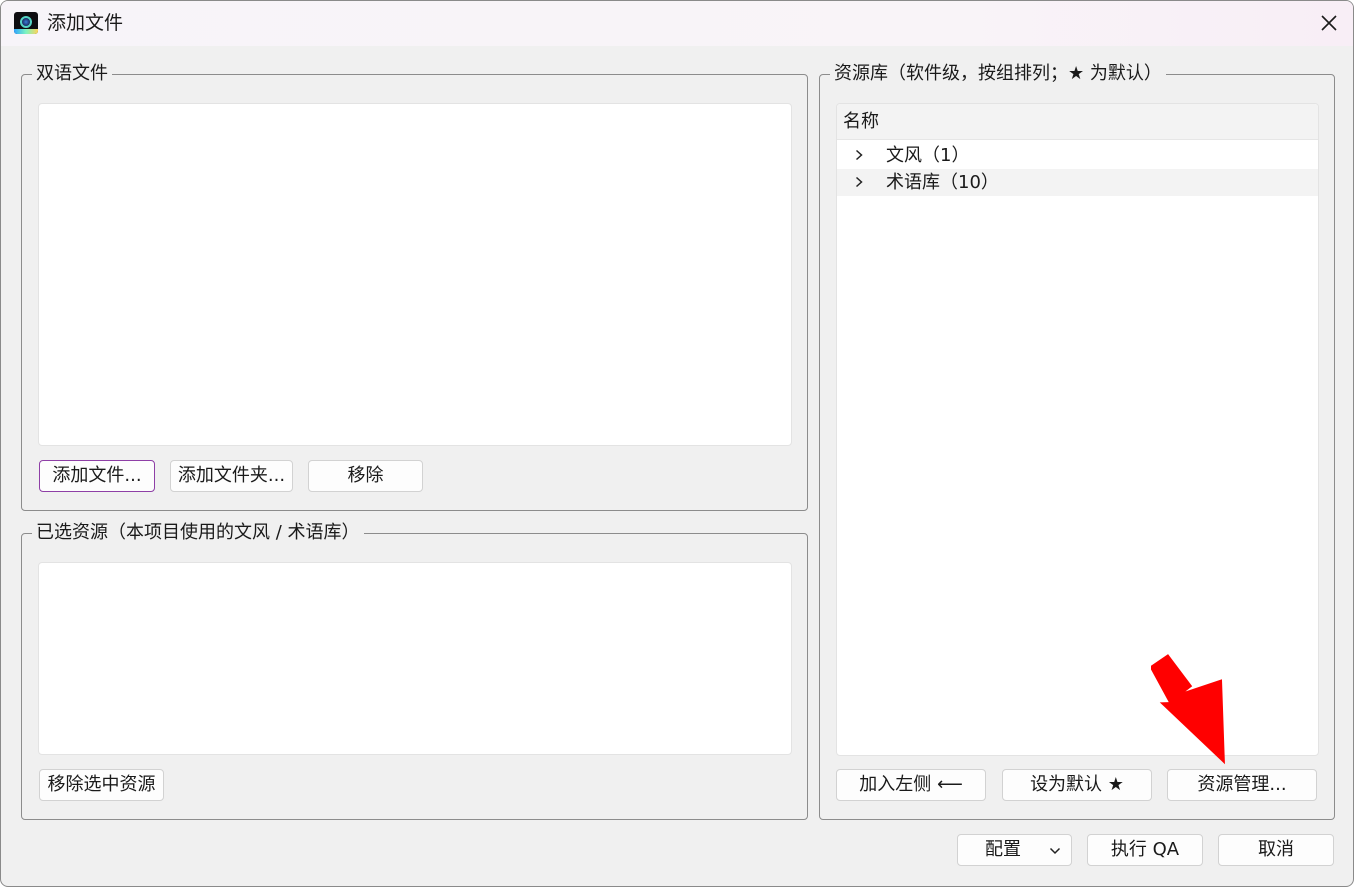 The image size is (1354, 887). I want to click on run-qa-button: 执行 QA, so click(1145, 850).